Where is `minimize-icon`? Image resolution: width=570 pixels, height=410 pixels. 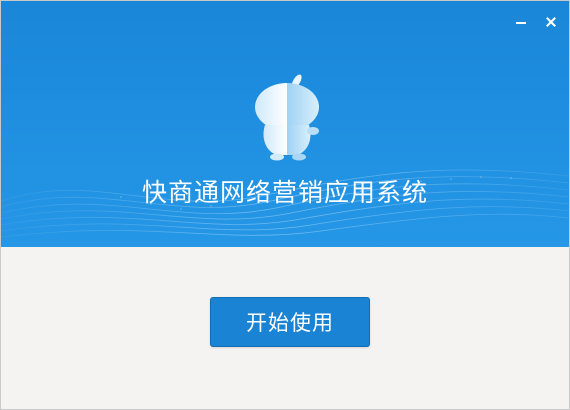
minimize-icon is located at coordinates (521, 23).